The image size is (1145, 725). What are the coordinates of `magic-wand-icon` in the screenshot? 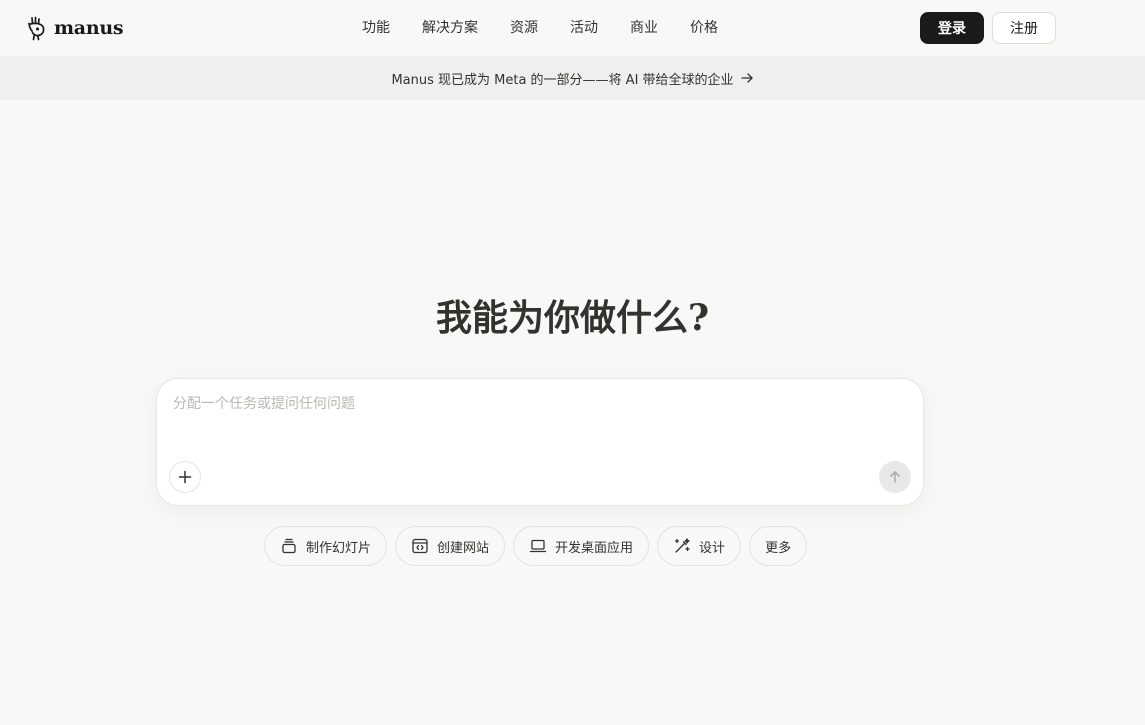 It's located at (682, 545).